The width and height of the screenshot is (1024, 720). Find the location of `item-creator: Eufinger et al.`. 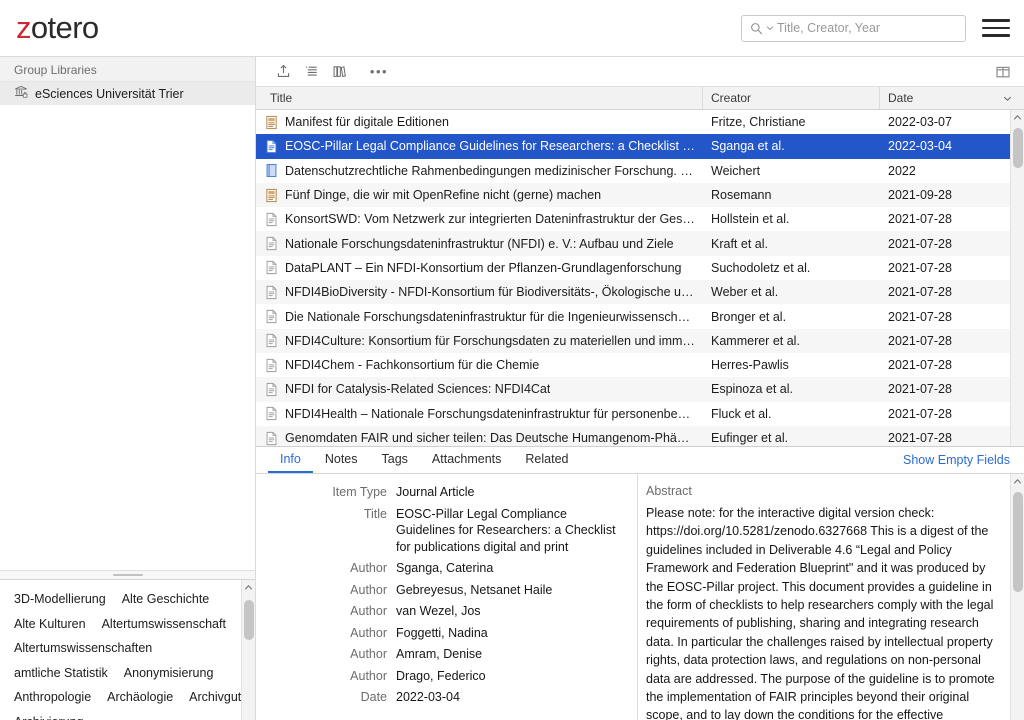

item-creator: Eufinger et al. is located at coordinates (750, 438).